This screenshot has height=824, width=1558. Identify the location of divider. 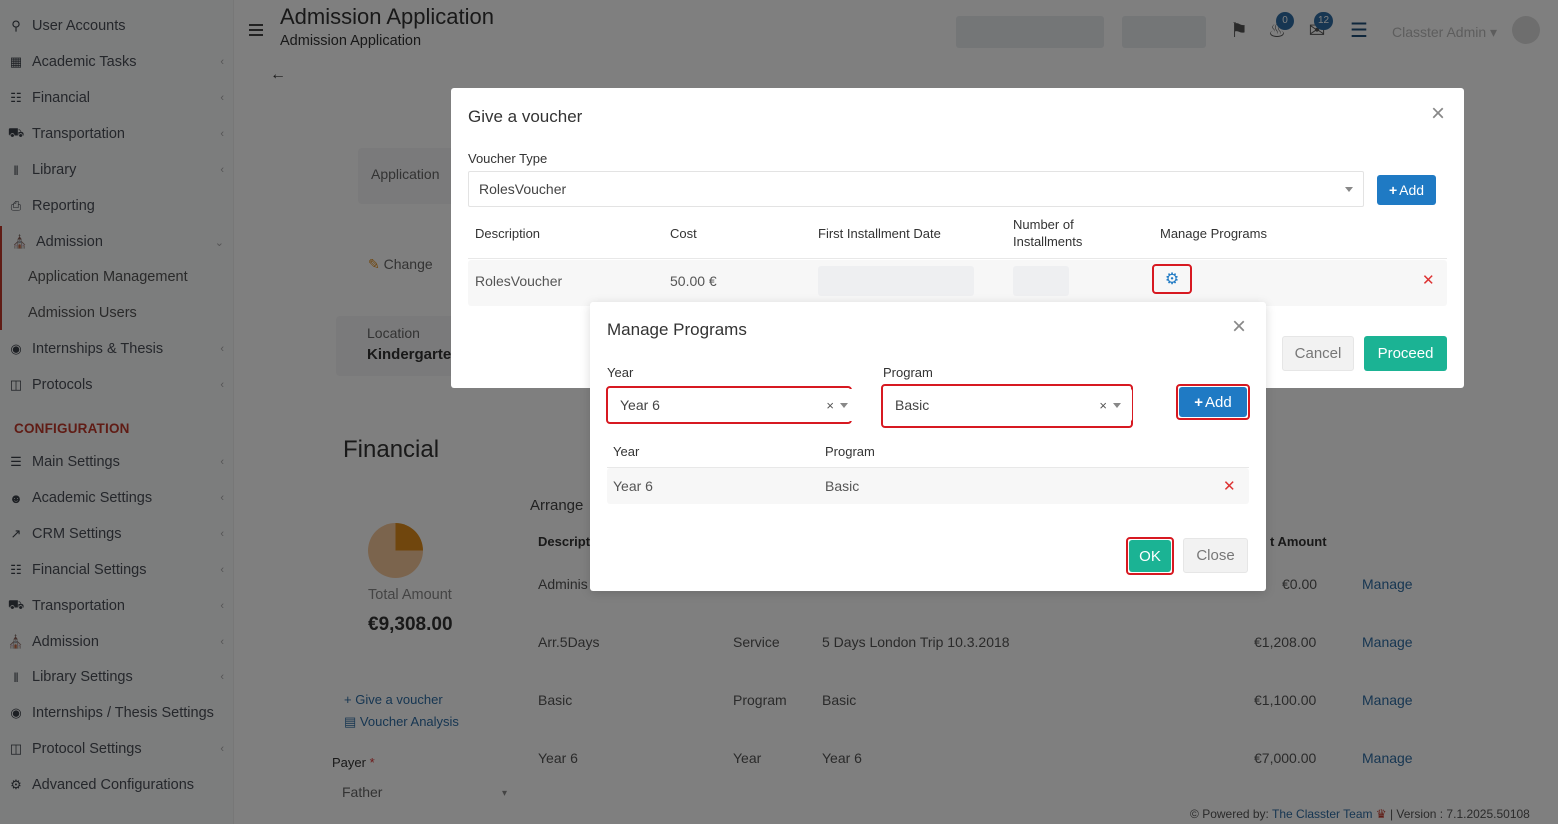
(957, 258).